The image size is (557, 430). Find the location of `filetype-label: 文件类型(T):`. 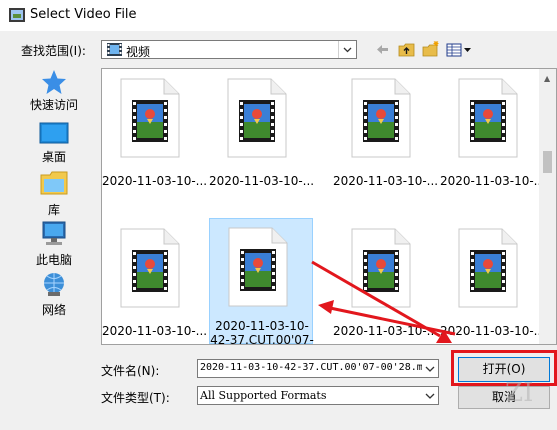

filetype-label: 文件类型(T): is located at coordinates (135, 398).